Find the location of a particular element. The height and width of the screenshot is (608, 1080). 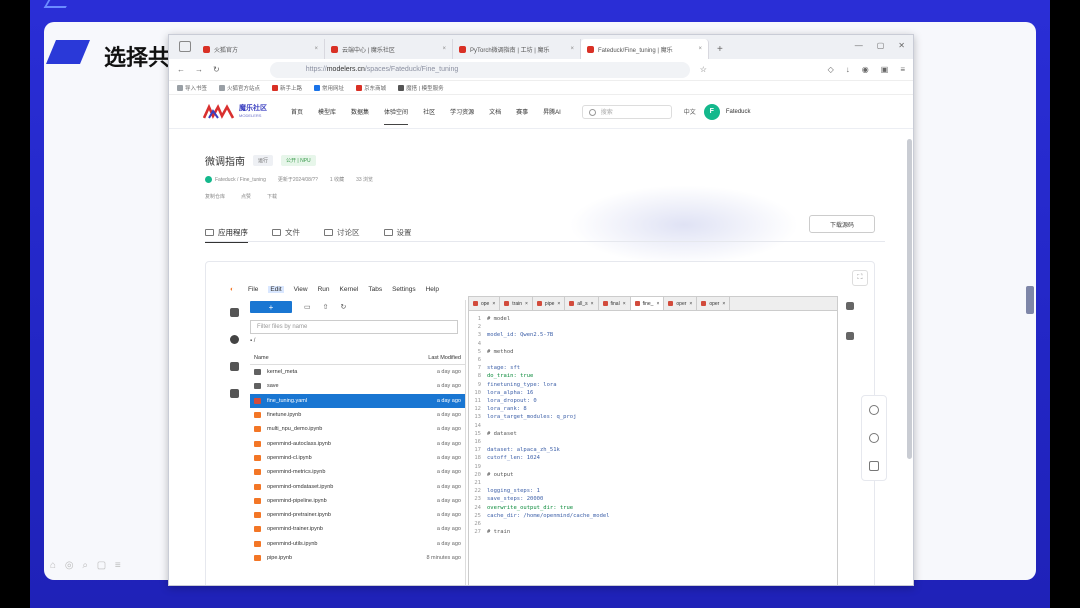

help-icon is located at coordinates (874, 438).